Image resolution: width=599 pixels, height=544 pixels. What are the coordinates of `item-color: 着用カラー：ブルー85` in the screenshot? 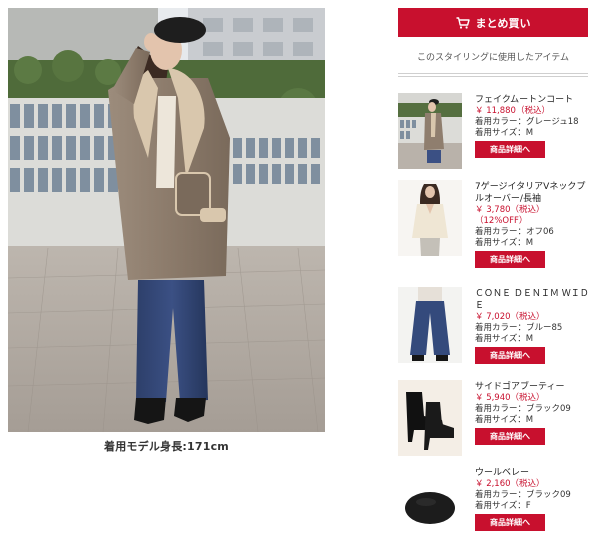 It's located at (519, 328).